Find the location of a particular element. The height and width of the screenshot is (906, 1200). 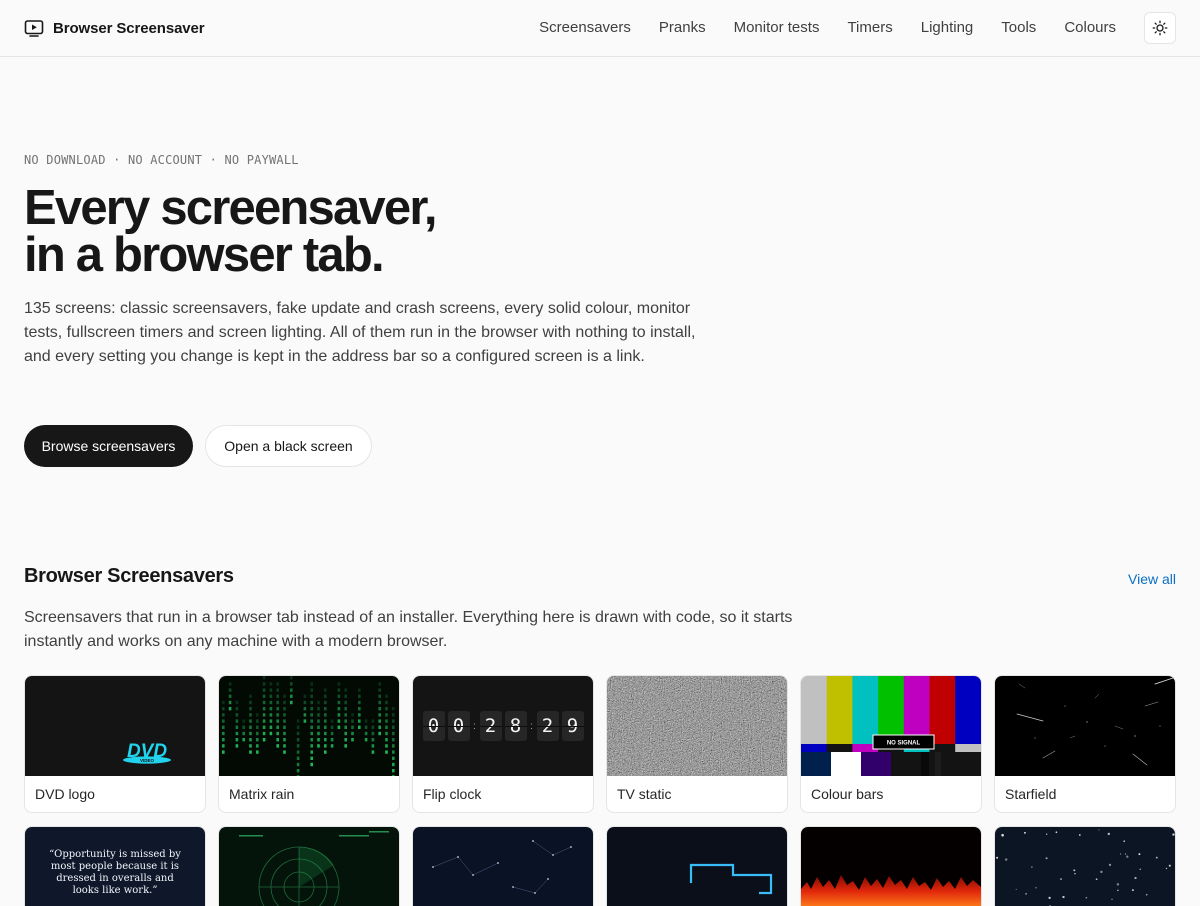

card-radar is located at coordinates (309, 866).